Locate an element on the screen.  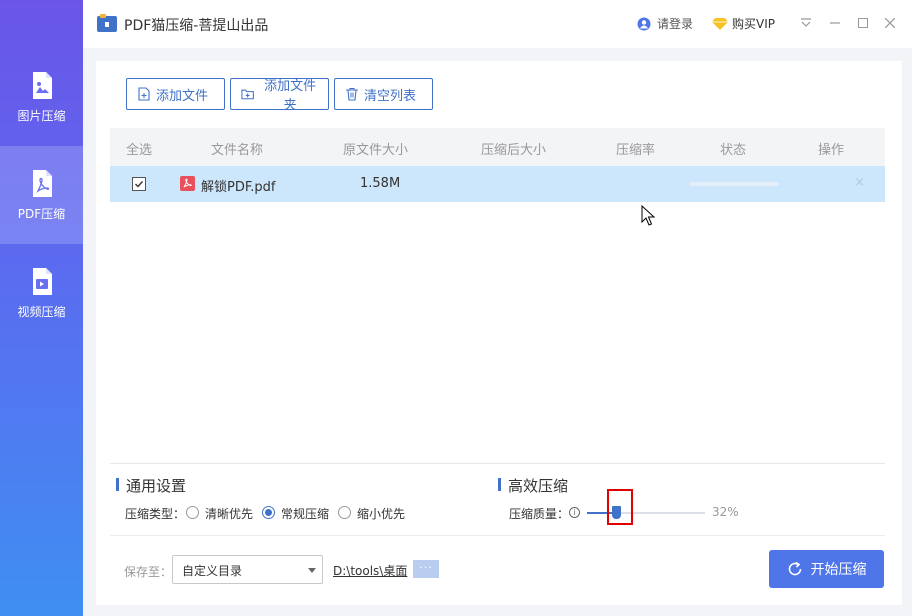
add-file-button: 添加文件 is located at coordinates (175, 94).